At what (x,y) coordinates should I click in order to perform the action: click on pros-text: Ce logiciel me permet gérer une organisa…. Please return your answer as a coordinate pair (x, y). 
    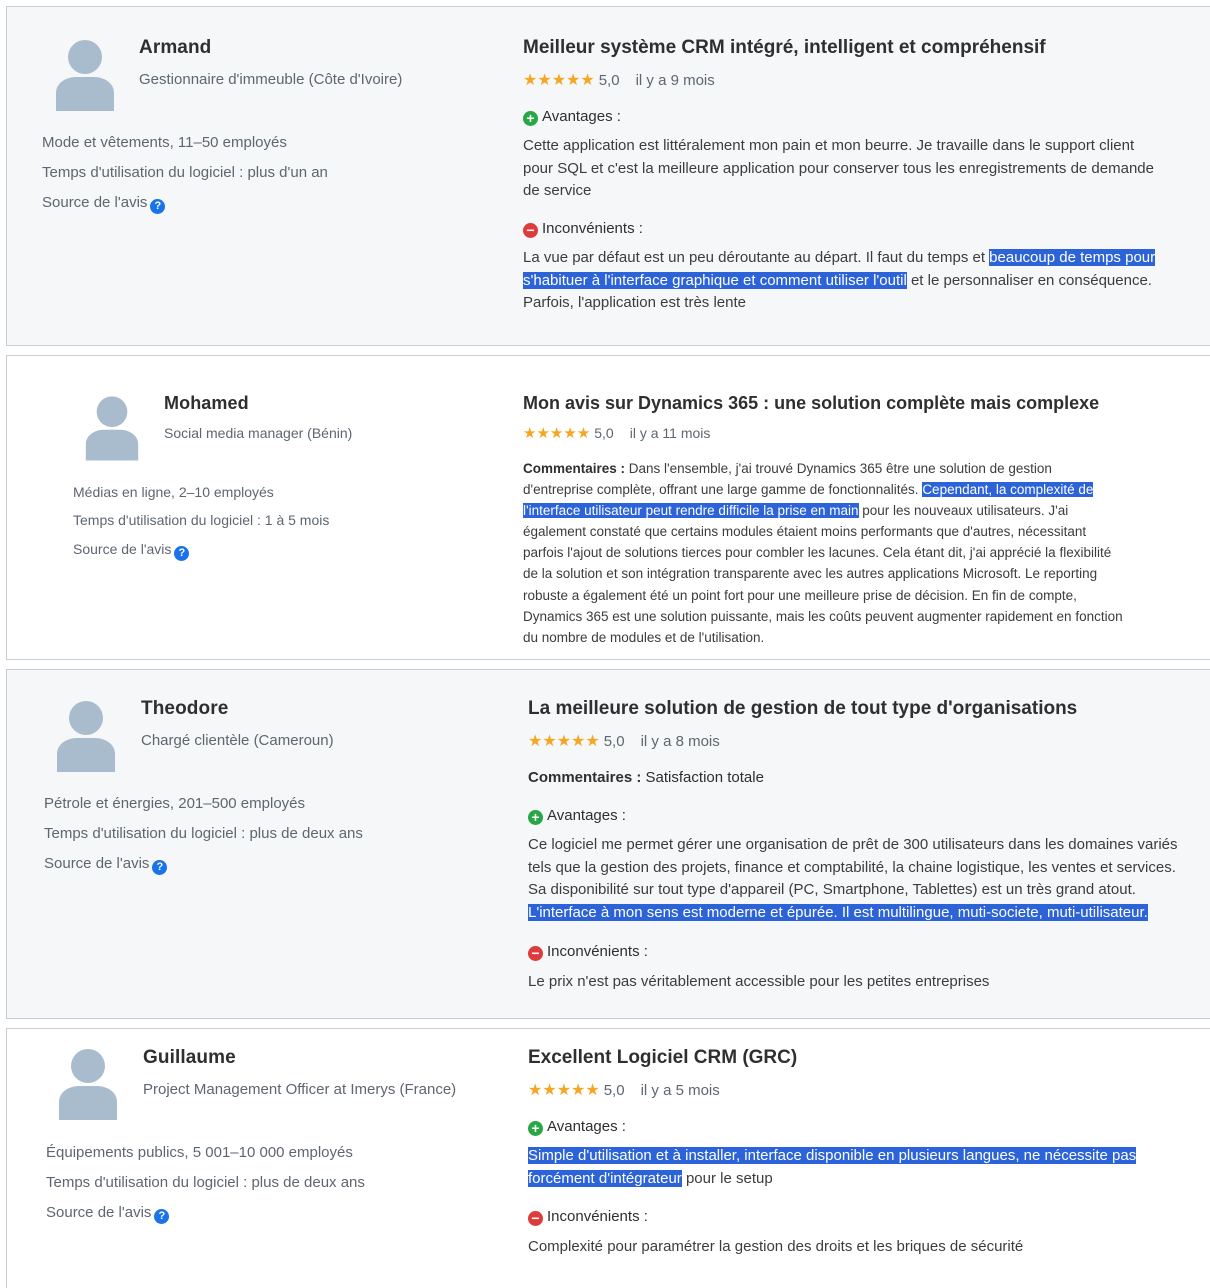
    Looking at the image, I should click on (858, 879).